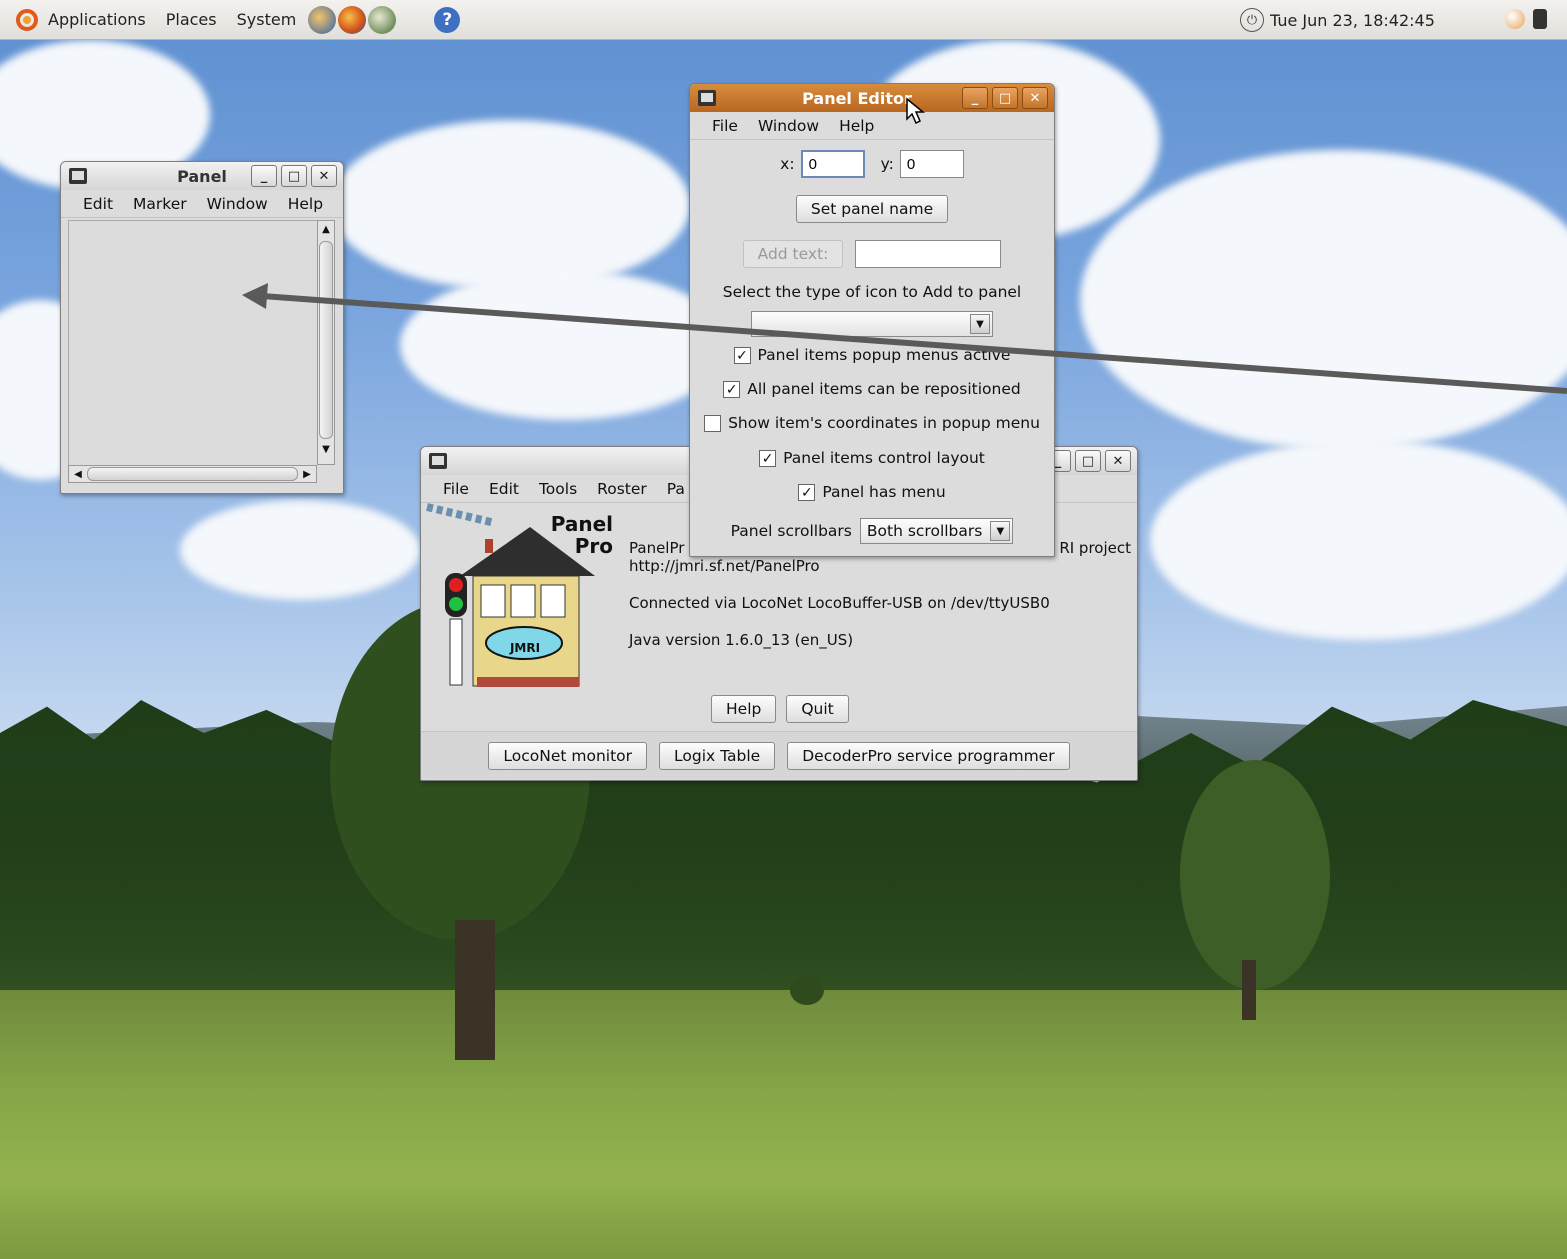  I want to click on search-icon, so click(1515, 19).